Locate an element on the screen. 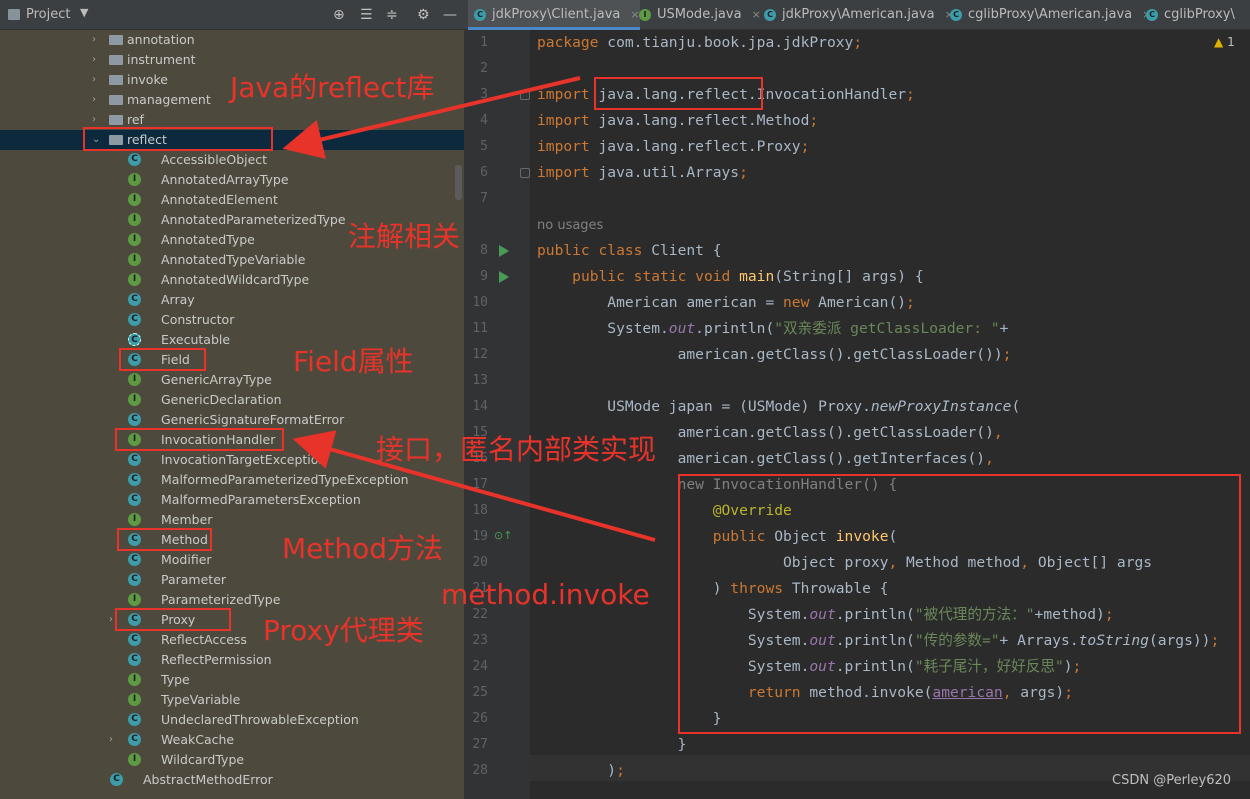  note-method: Method方法 is located at coordinates (363, 548).